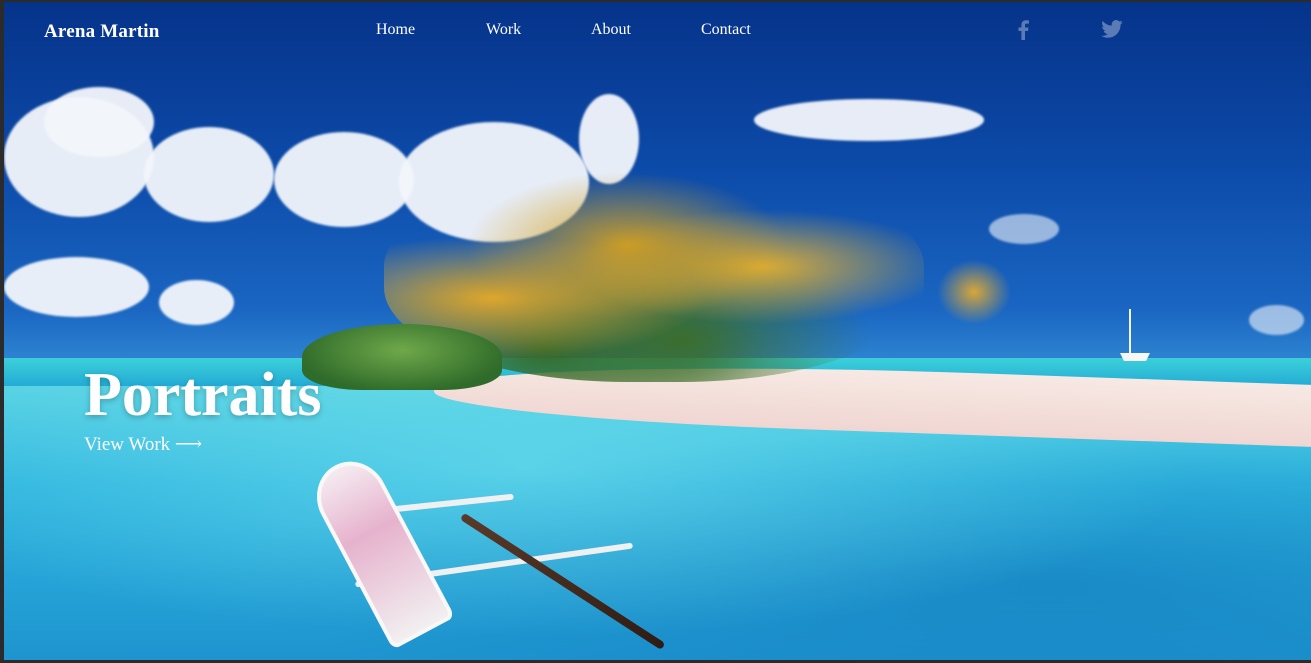 Image resolution: width=1311 pixels, height=663 pixels. Describe the element at coordinates (402, 357) in the screenshot. I see `island-bush` at that location.